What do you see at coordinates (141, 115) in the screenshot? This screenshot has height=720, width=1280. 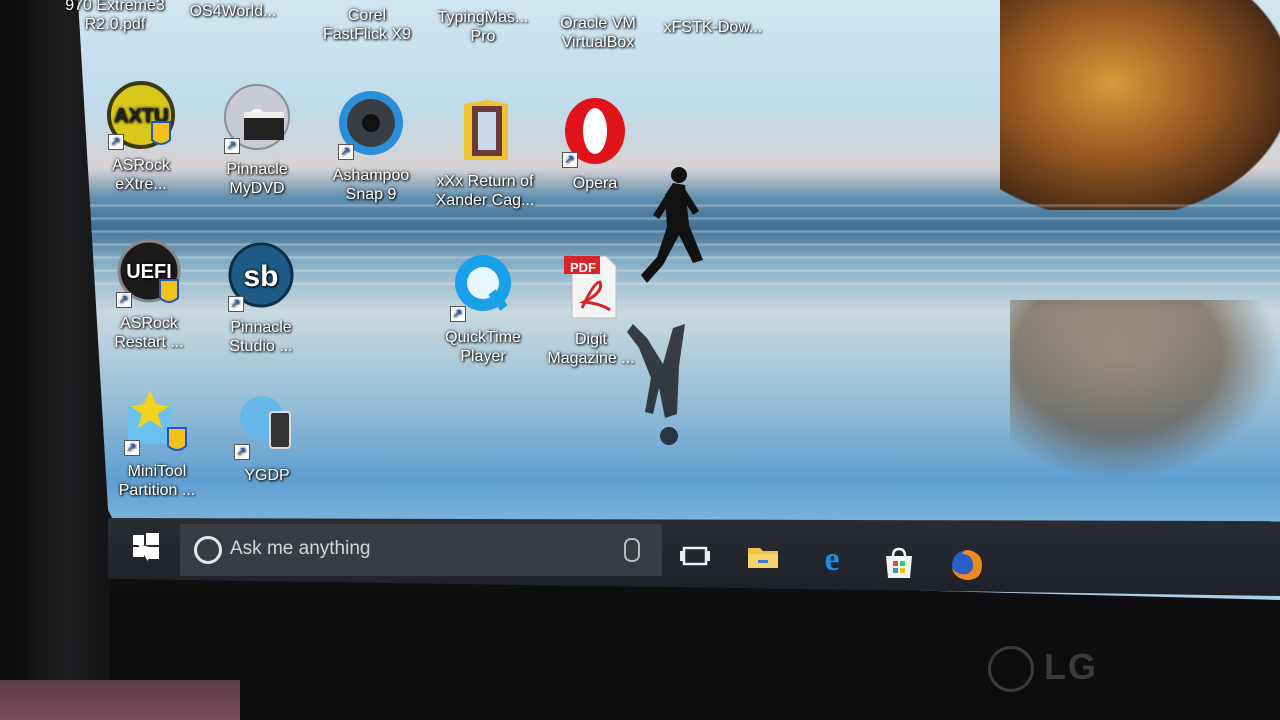 I see `asrock-axtu-icon: AXTU` at bounding box center [141, 115].